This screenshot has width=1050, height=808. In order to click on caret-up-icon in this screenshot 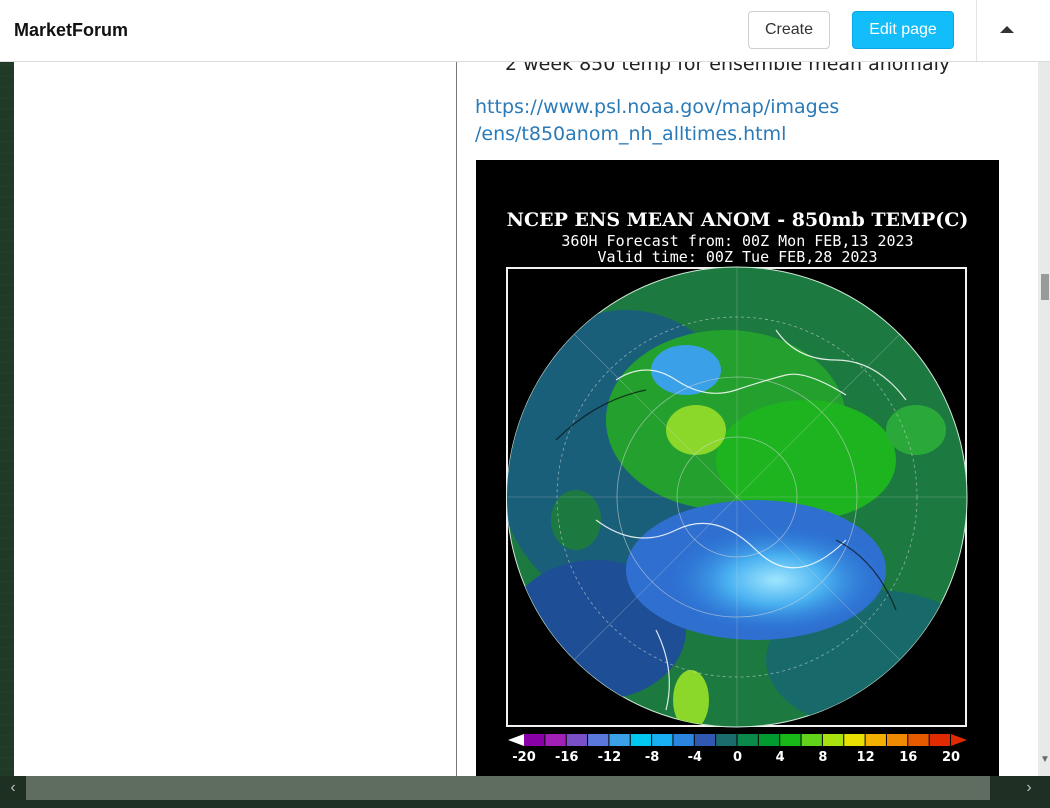, I will do `click(1007, 29)`.